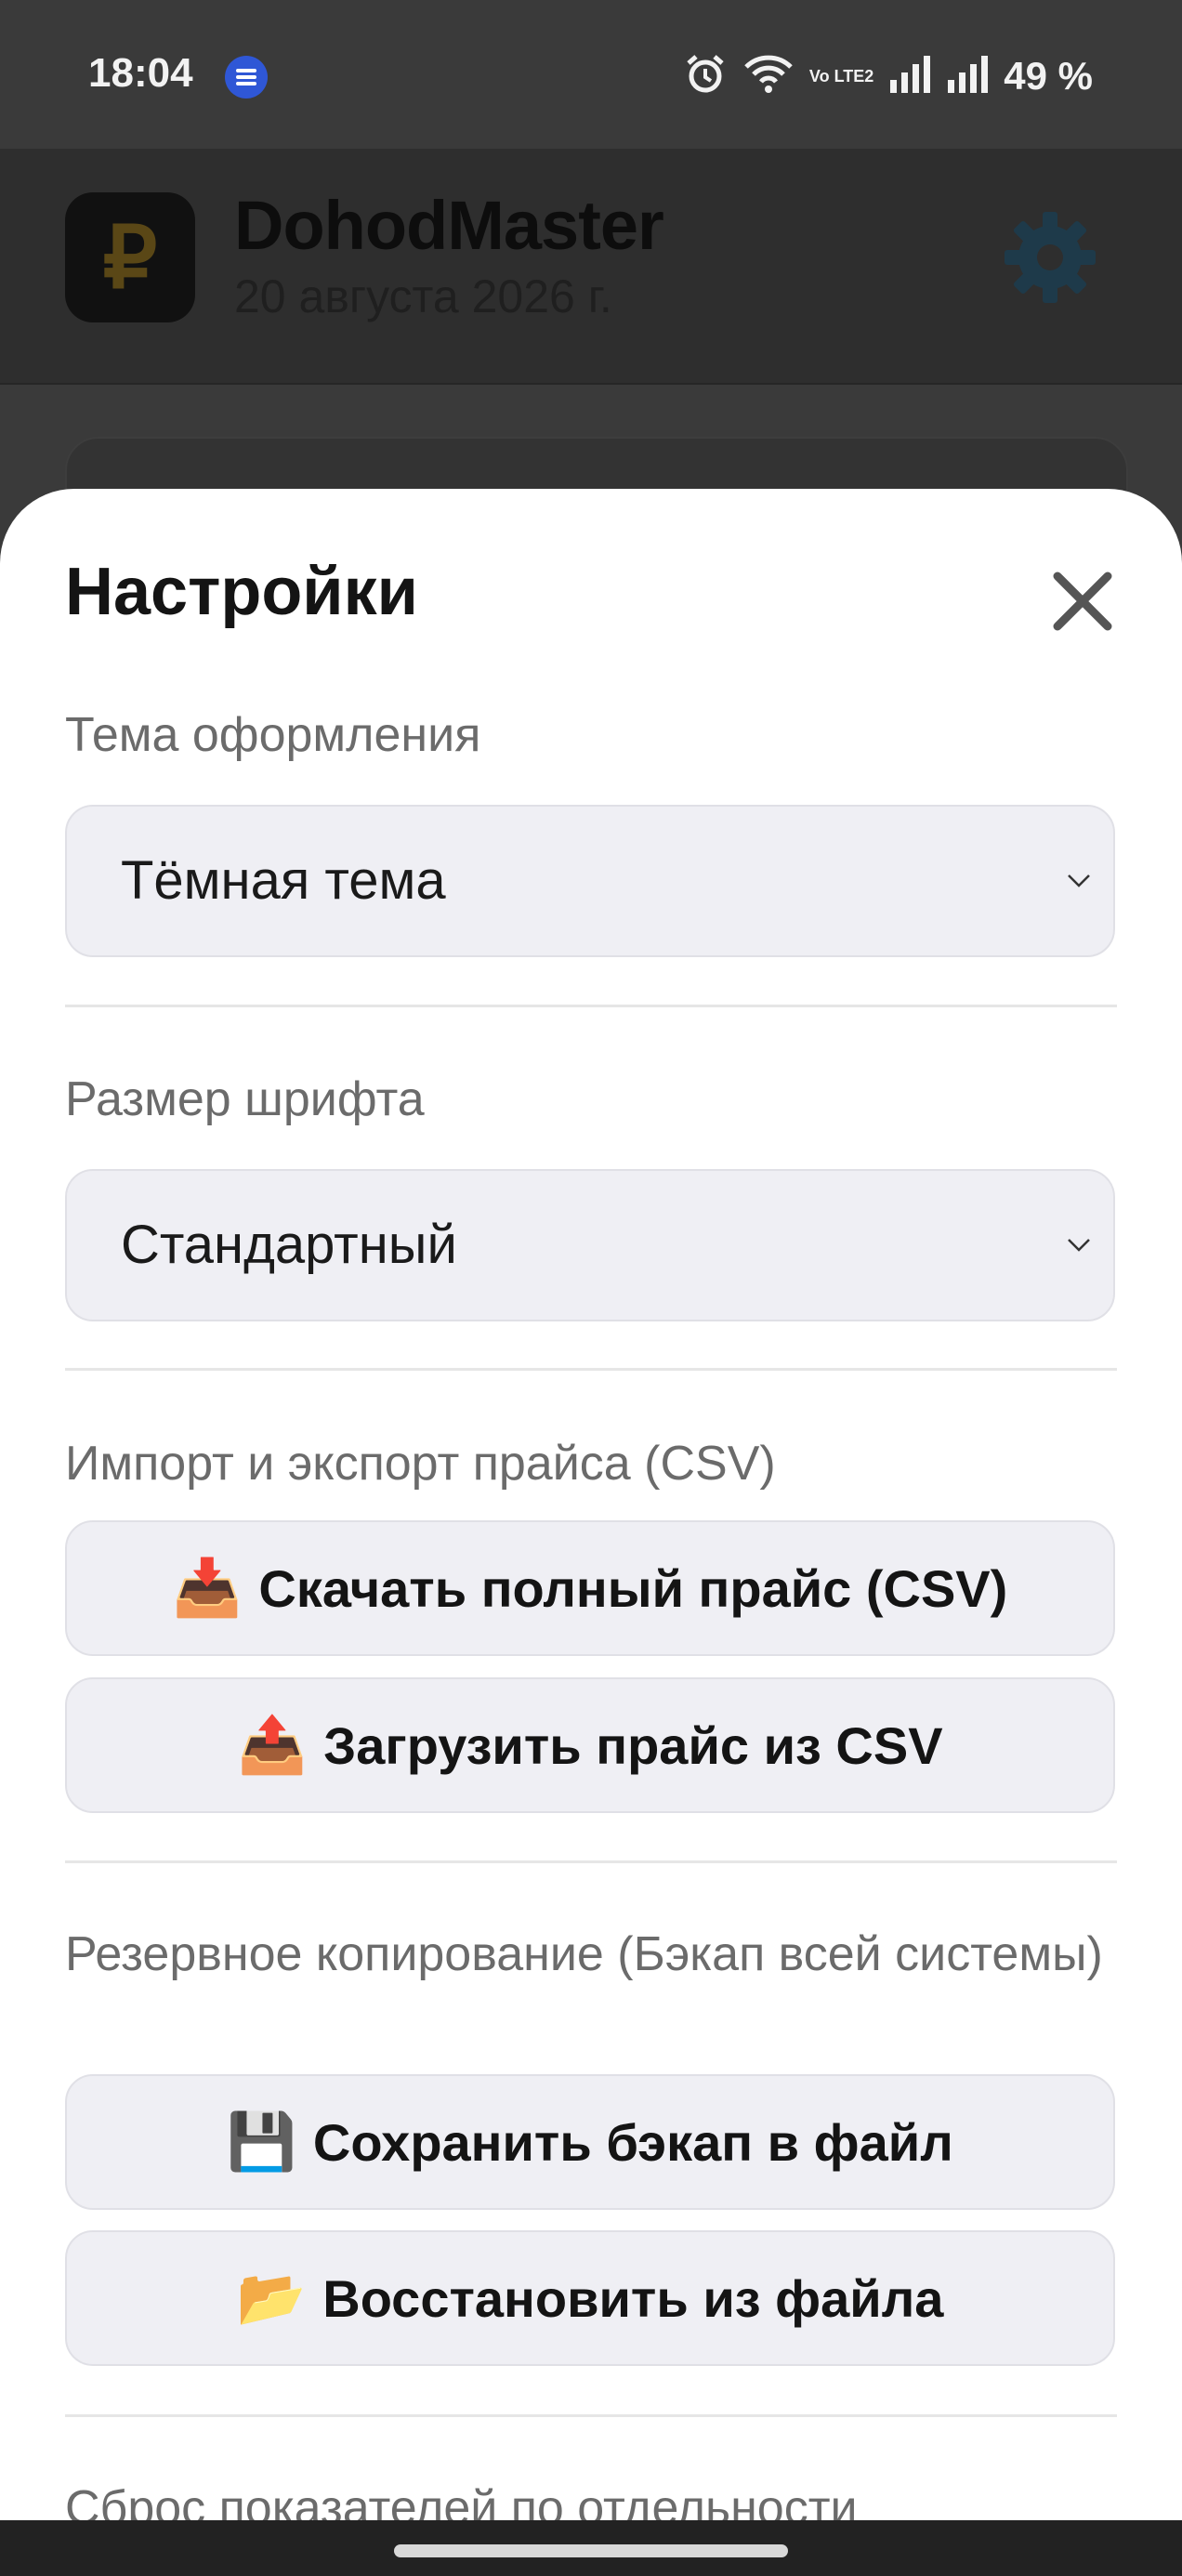 The height and width of the screenshot is (2576, 1182). I want to click on app-title: DohodMaster, so click(449, 225).